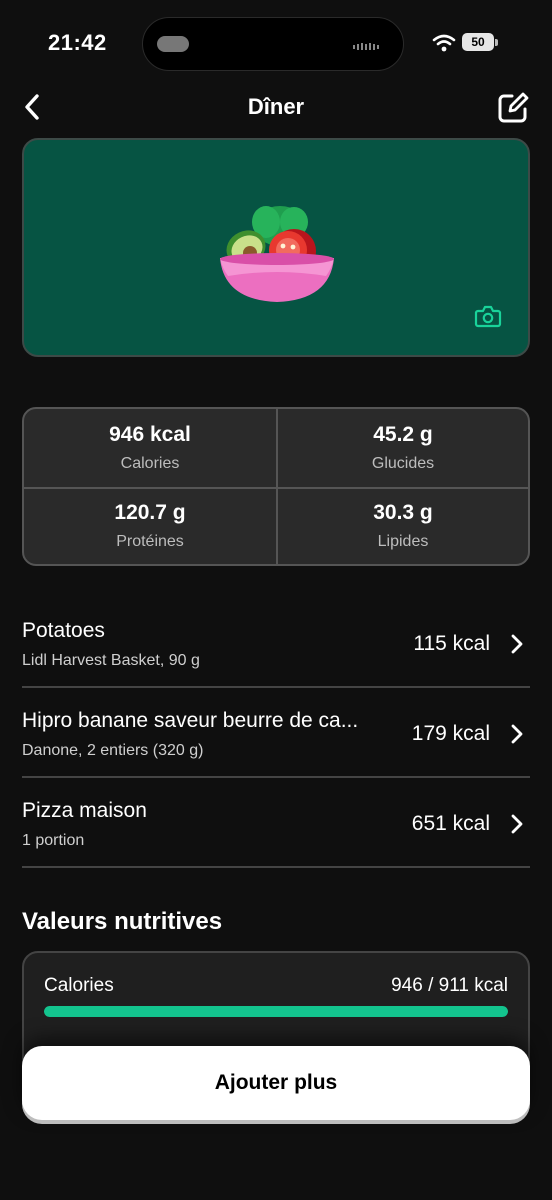 Image resolution: width=552 pixels, height=1200 pixels. Describe the element at coordinates (444, 43) in the screenshot. I see `wifi-icon` at that location.